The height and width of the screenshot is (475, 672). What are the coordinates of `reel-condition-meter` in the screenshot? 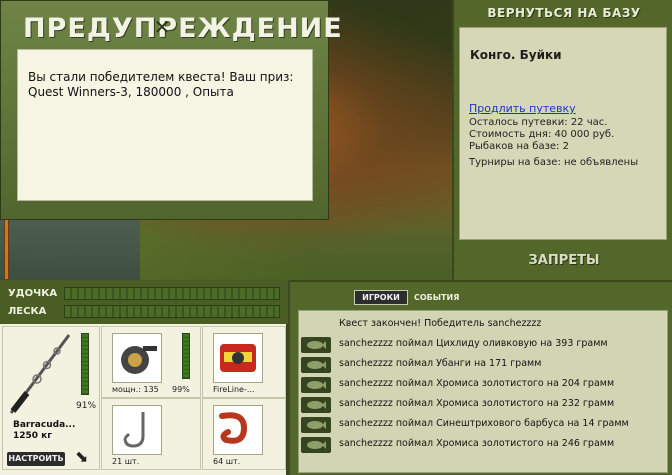 It's located at (186, 356).